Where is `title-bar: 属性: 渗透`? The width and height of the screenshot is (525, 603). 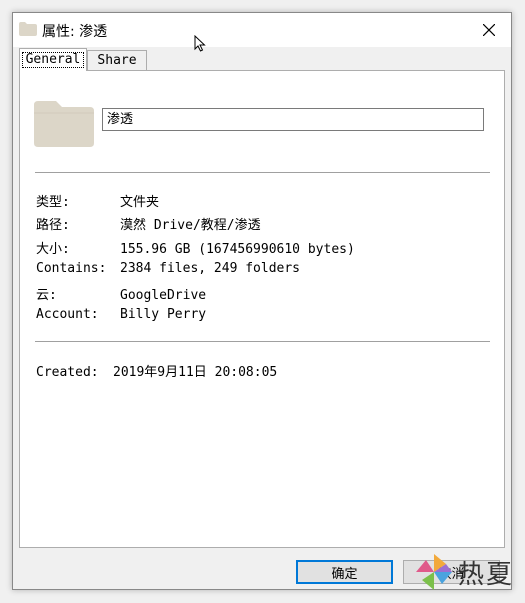
title-bar: 属性: 渗透 is located at coordinates (262, 30).